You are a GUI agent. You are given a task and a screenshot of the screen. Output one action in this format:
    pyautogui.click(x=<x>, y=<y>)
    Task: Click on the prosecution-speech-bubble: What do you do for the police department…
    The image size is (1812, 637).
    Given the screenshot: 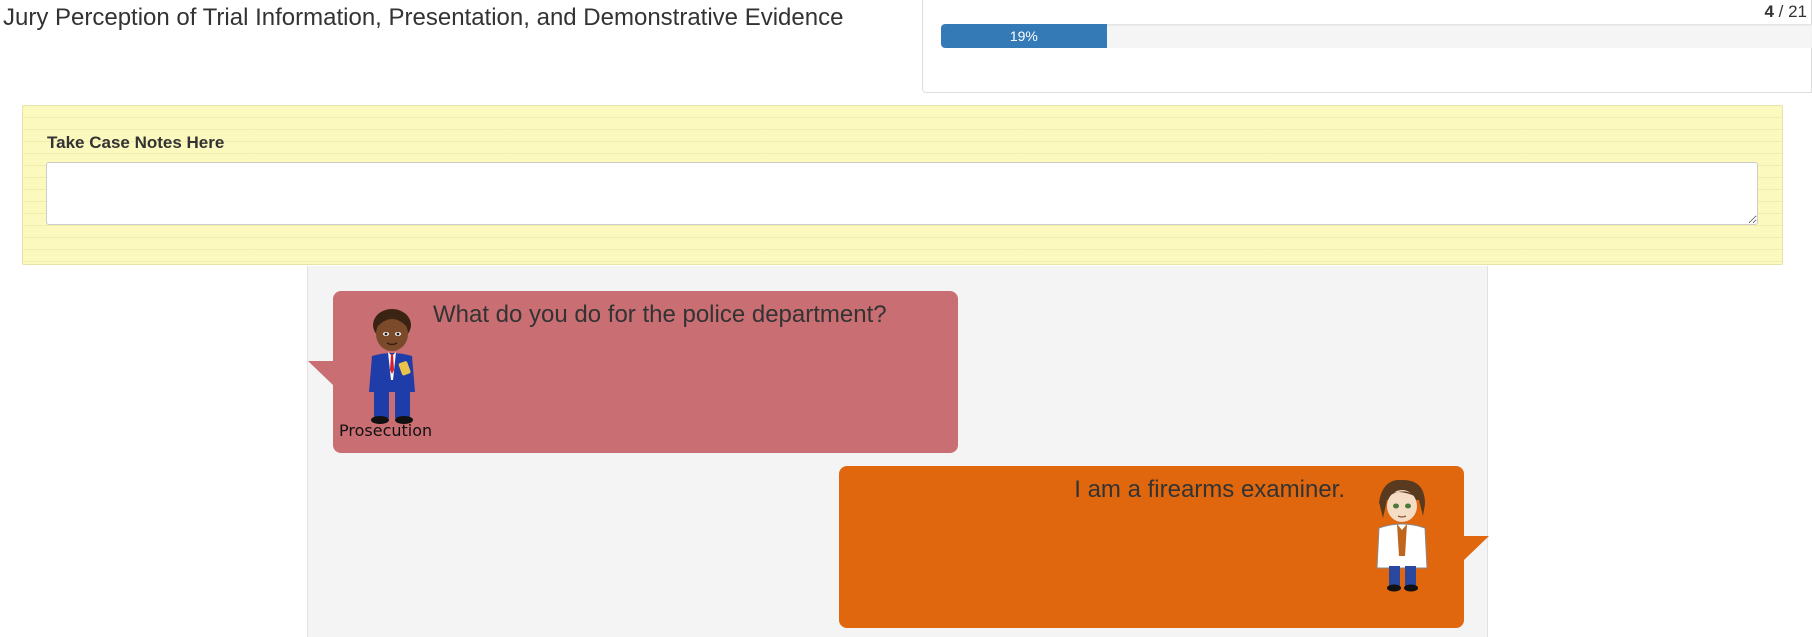 What is the action you would take?
    pyautogui.click(x=633, y=372)
    